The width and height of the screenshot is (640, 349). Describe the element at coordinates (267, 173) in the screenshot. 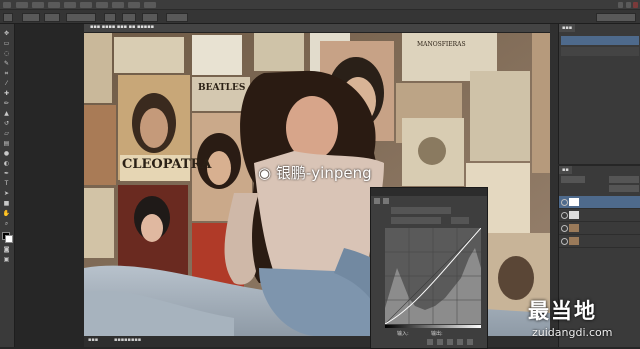

I see `weibo-icon: ◉` at that location.